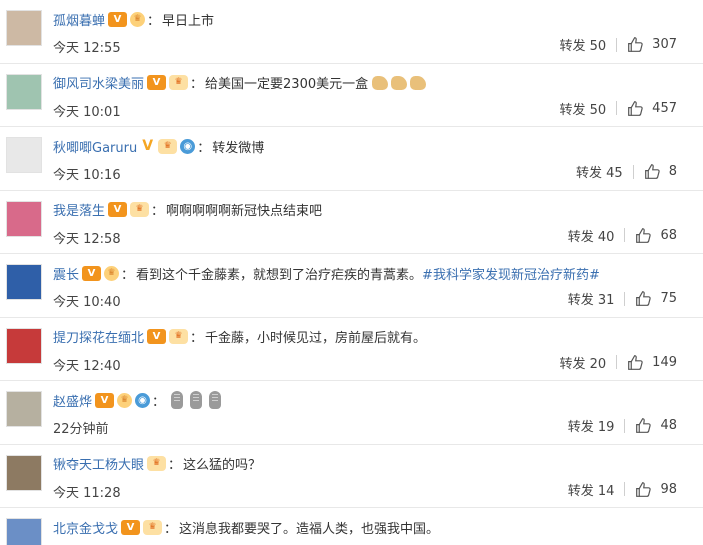 Image resolution: width=703 pixels, height=545 pixels. What do you see at coordinates (656, 298) in the screenshot?
I see `like-button: 75` at bounding box center [656, 298].